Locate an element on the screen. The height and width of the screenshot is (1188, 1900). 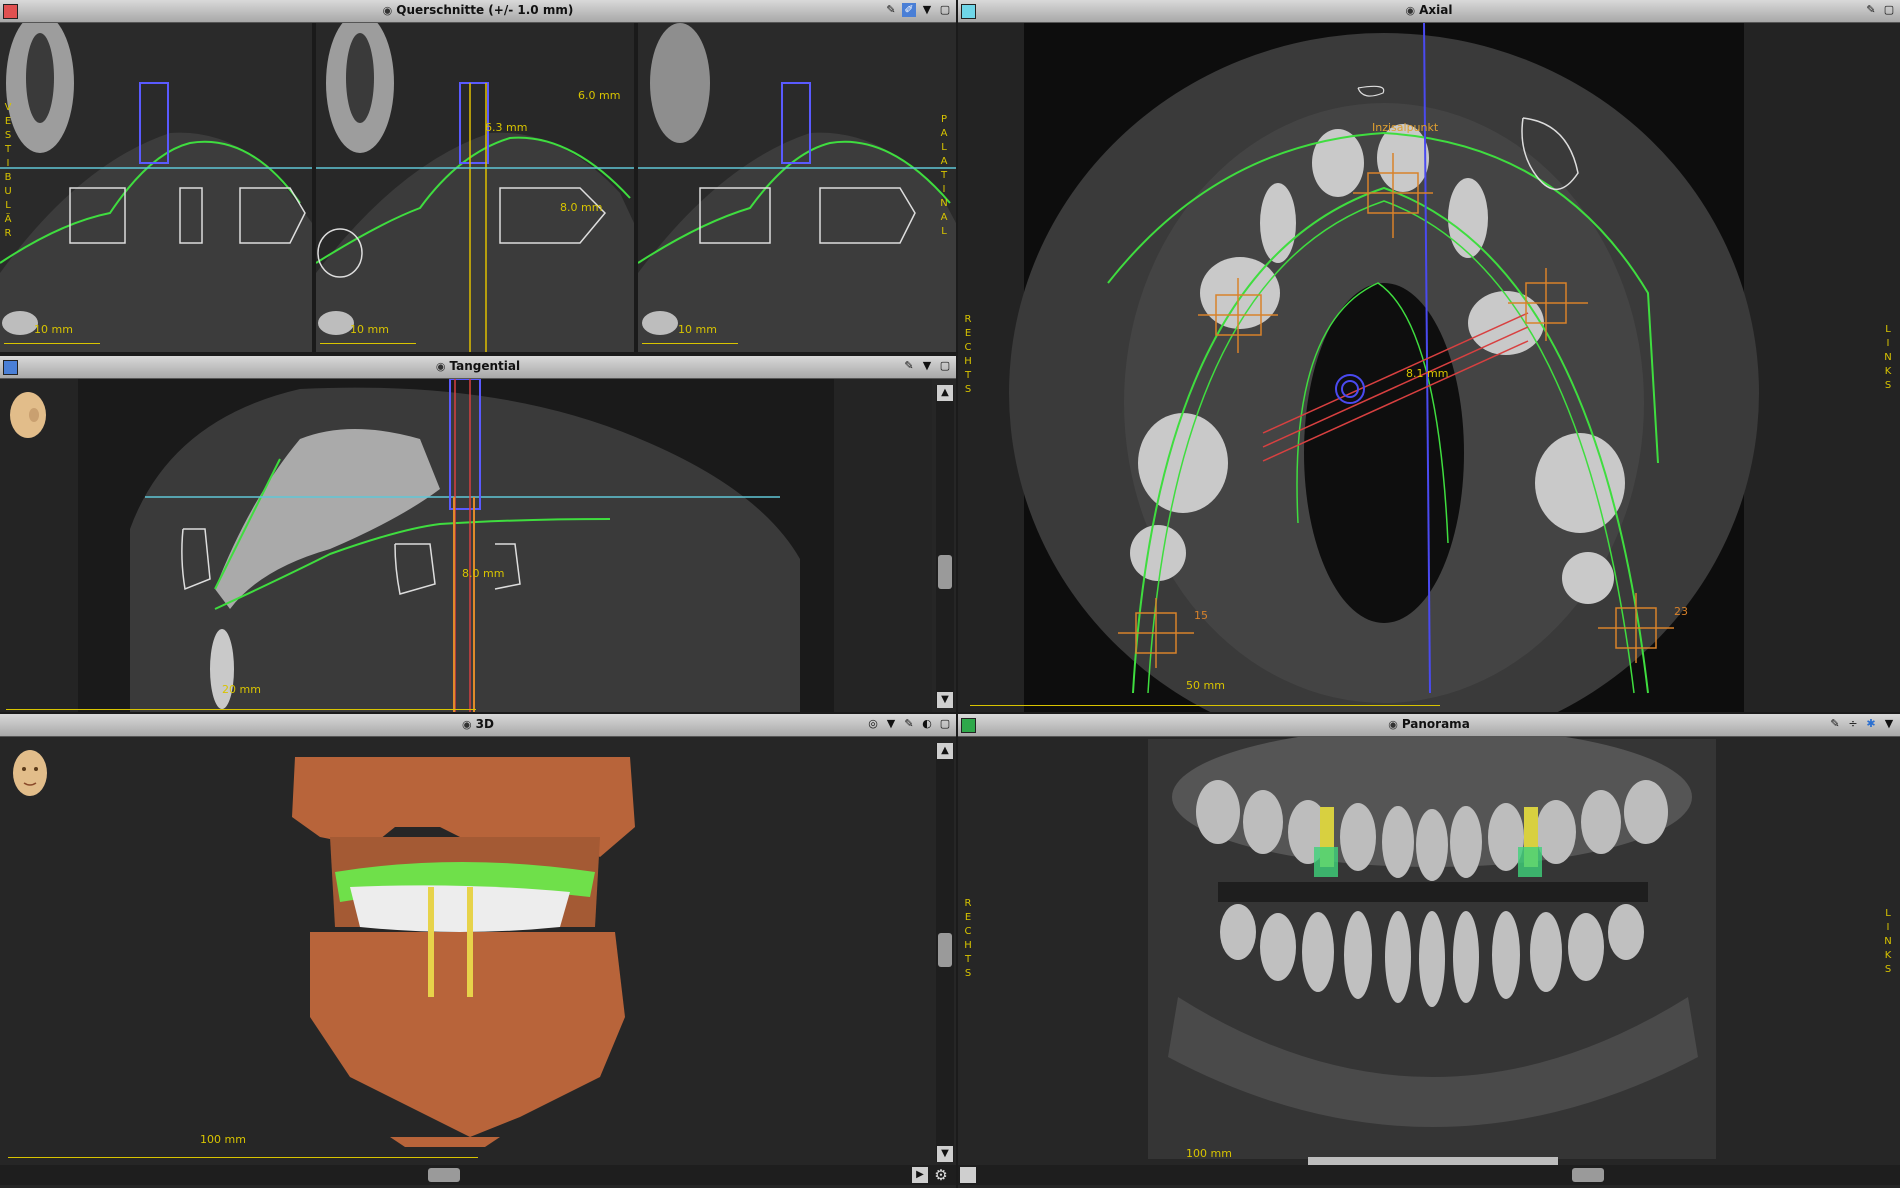
toggle-icon: ◐ is located at coordinates (927, 724).